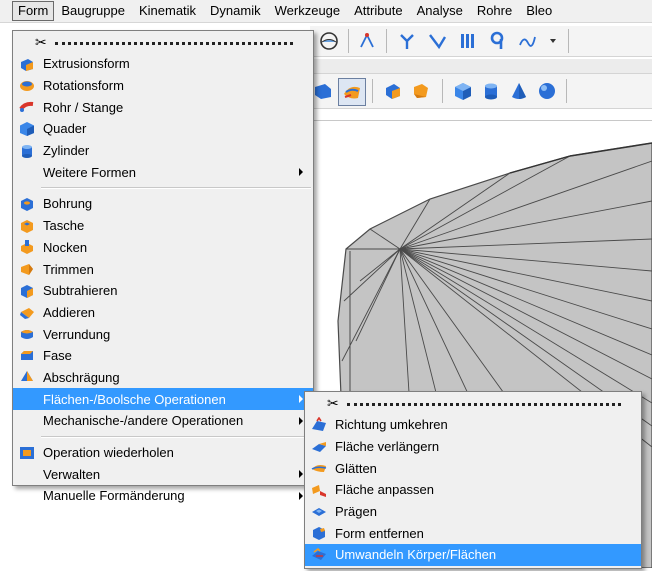  What do you see at coordinates (163, 226) in the screenshot?
I see `menu-item-tasche: Tasche` at bounding box center [163, 226].